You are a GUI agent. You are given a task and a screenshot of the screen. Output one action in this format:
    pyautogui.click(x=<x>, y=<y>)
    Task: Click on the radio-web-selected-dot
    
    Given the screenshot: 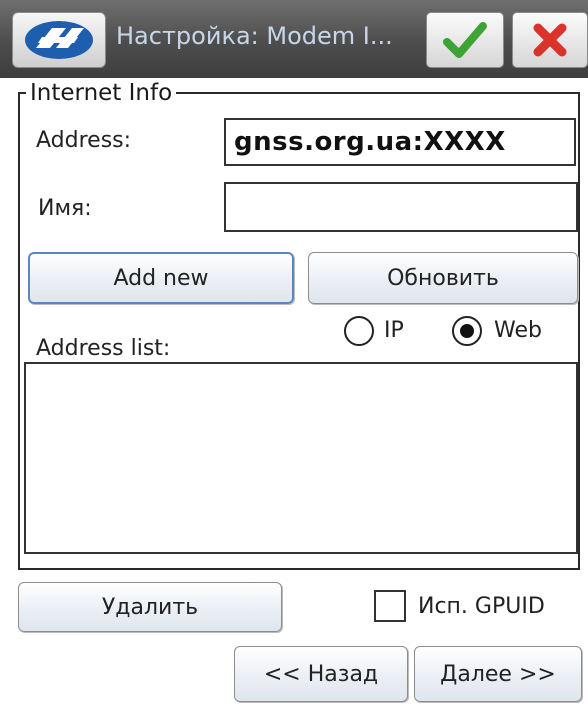 What is the action you would take?
    pyautogui.click(x=467, y=331)
    